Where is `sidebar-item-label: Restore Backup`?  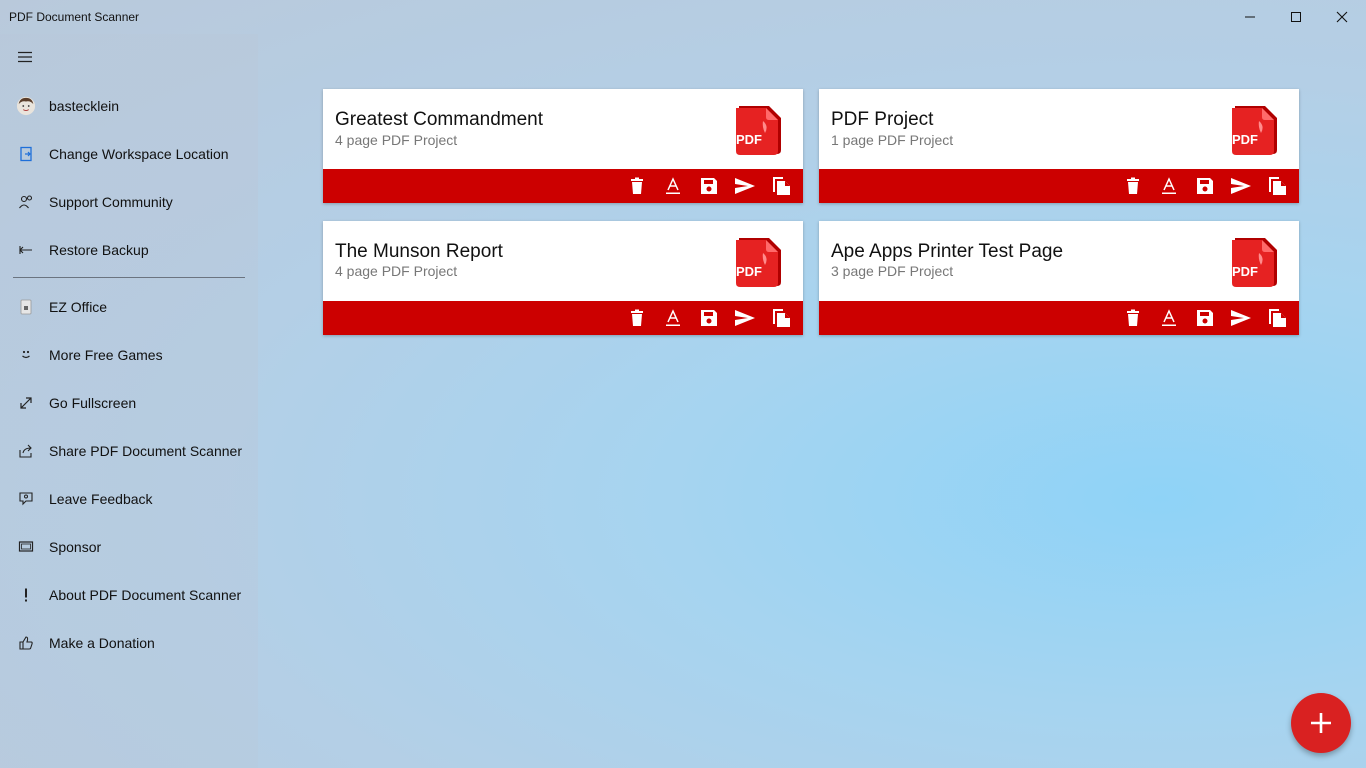 sidebar-item-label: Restore Backup is located at coordinates (99, 250).